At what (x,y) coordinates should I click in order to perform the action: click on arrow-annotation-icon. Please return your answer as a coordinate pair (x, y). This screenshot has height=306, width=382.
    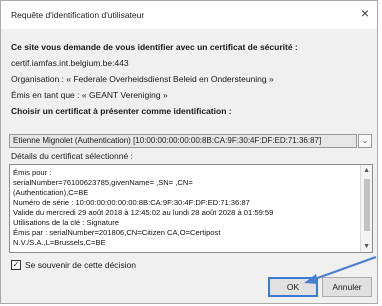
    Looking at the image, I should click on (340, 270).